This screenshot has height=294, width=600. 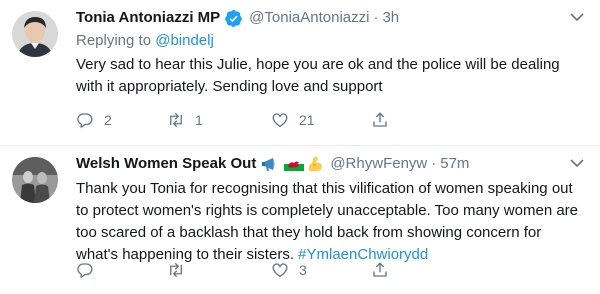 What do you see at coordinates (185, 120) in the screenshot?
I see `retweet-button: 1` at bounding box center [185, 120].